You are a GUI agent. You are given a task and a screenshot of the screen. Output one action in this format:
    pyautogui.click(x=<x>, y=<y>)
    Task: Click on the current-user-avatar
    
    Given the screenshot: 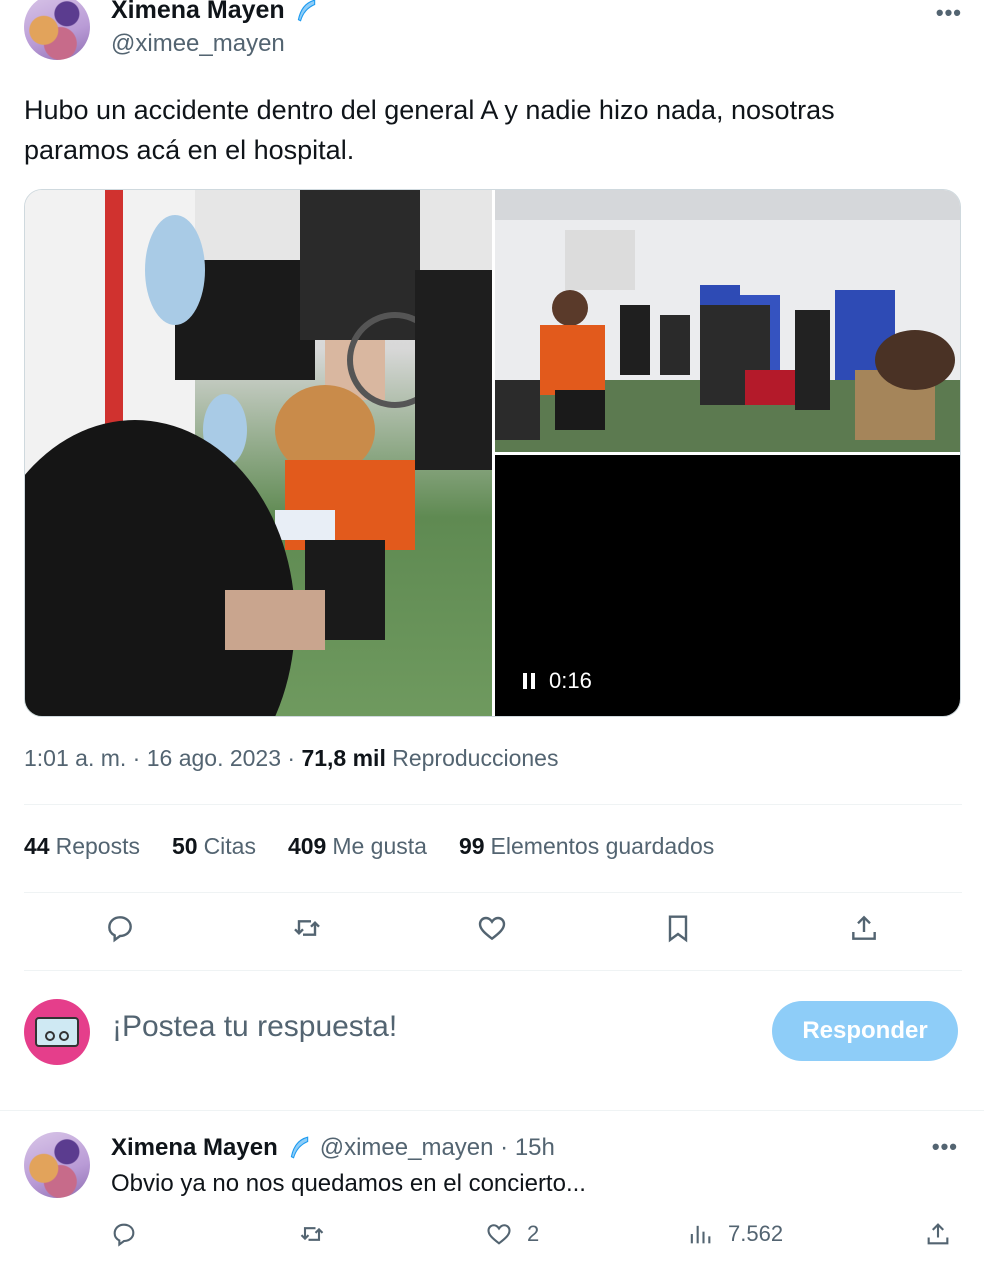 What is the action you would take?
    pyautogui.click(x=57, y=1032)
    